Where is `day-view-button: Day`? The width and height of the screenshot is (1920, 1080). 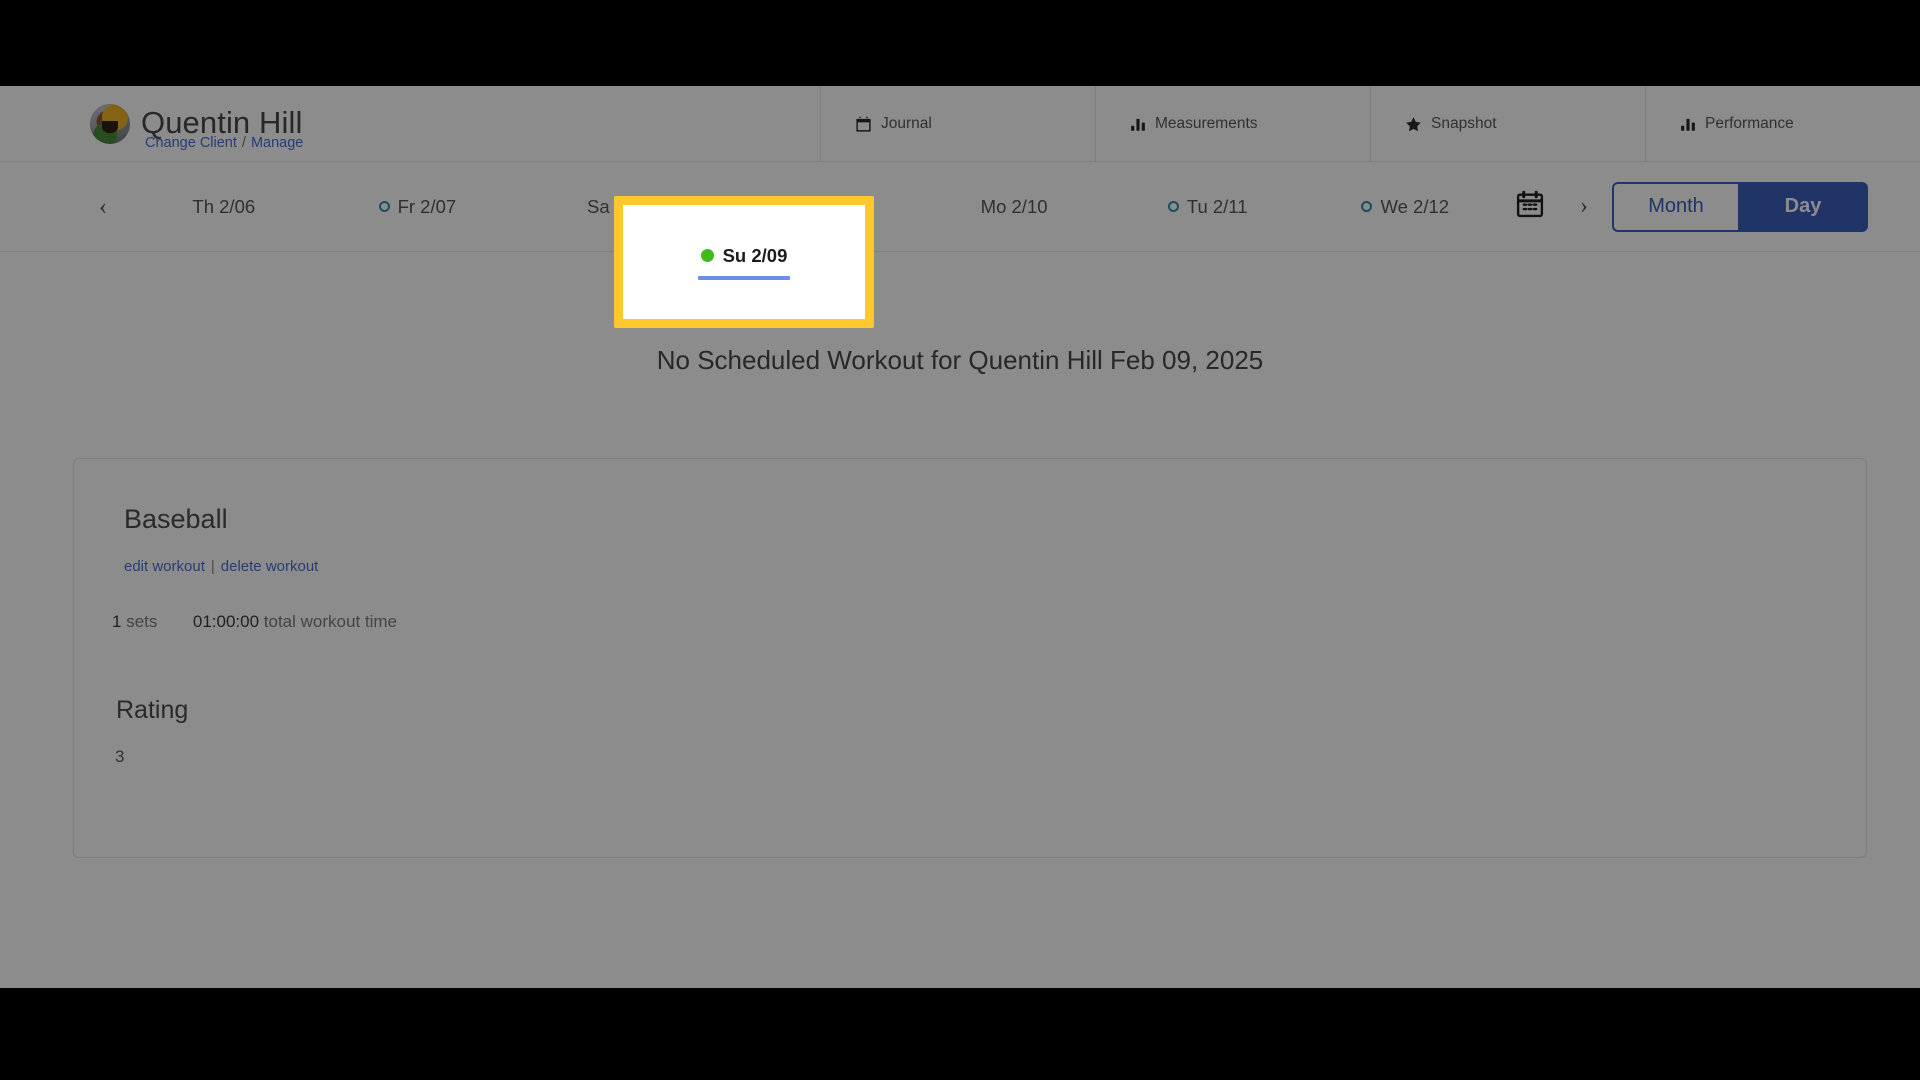
day-view-button: Day is located at coordinates (1804, 206).